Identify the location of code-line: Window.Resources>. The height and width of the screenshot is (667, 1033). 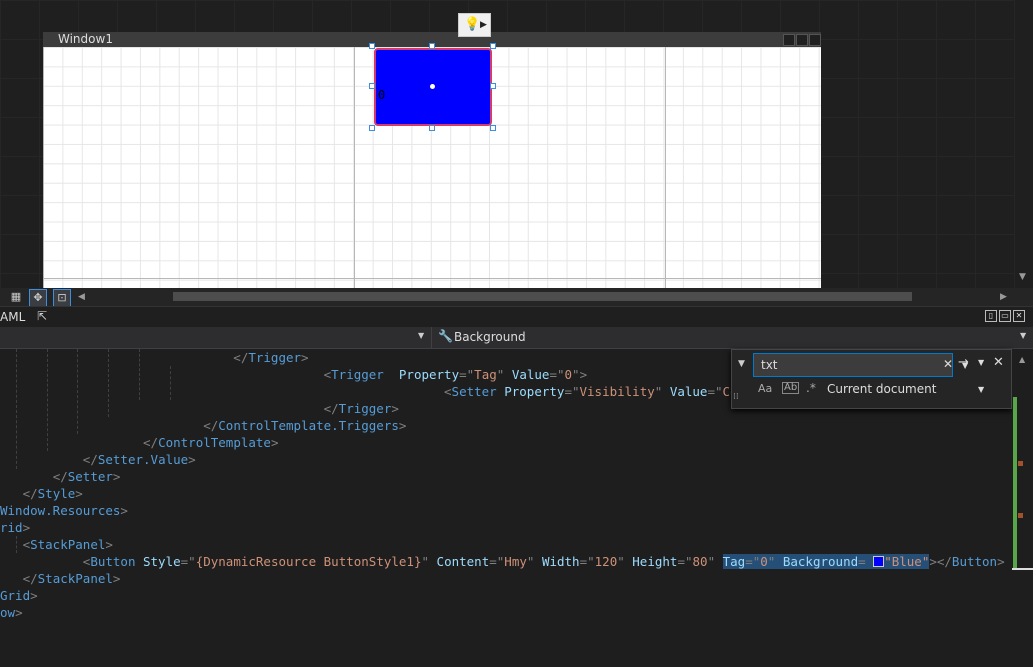
(64, 510).